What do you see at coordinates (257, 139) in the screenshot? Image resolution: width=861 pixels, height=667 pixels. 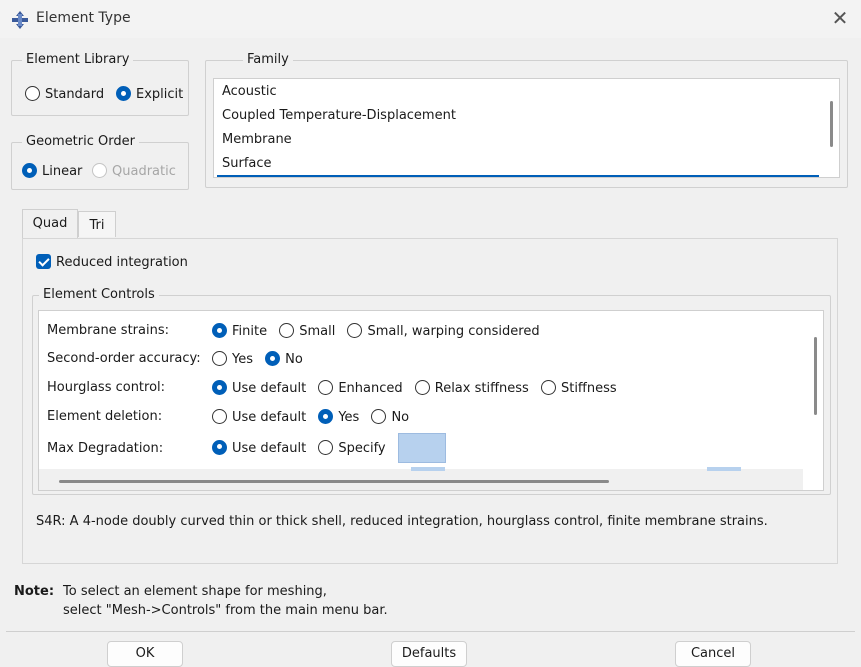 I see `family-item-membrane: Membrane` at bounding box center [257, 139].